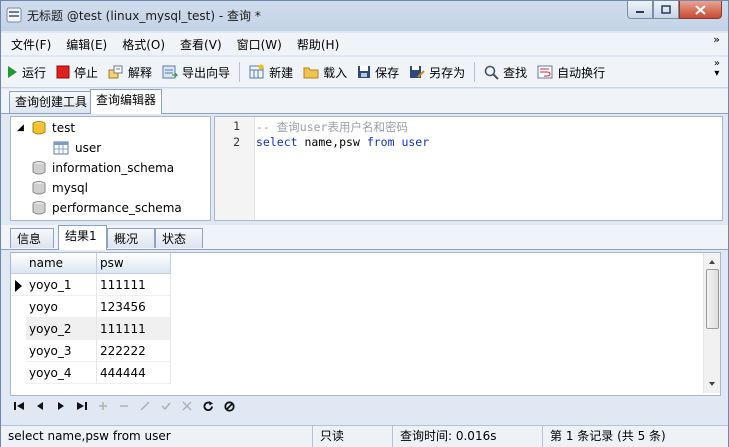  Describe the element at coordinates (113, 168) in the screenshot. I see `tree-label: information_schema` at that location.